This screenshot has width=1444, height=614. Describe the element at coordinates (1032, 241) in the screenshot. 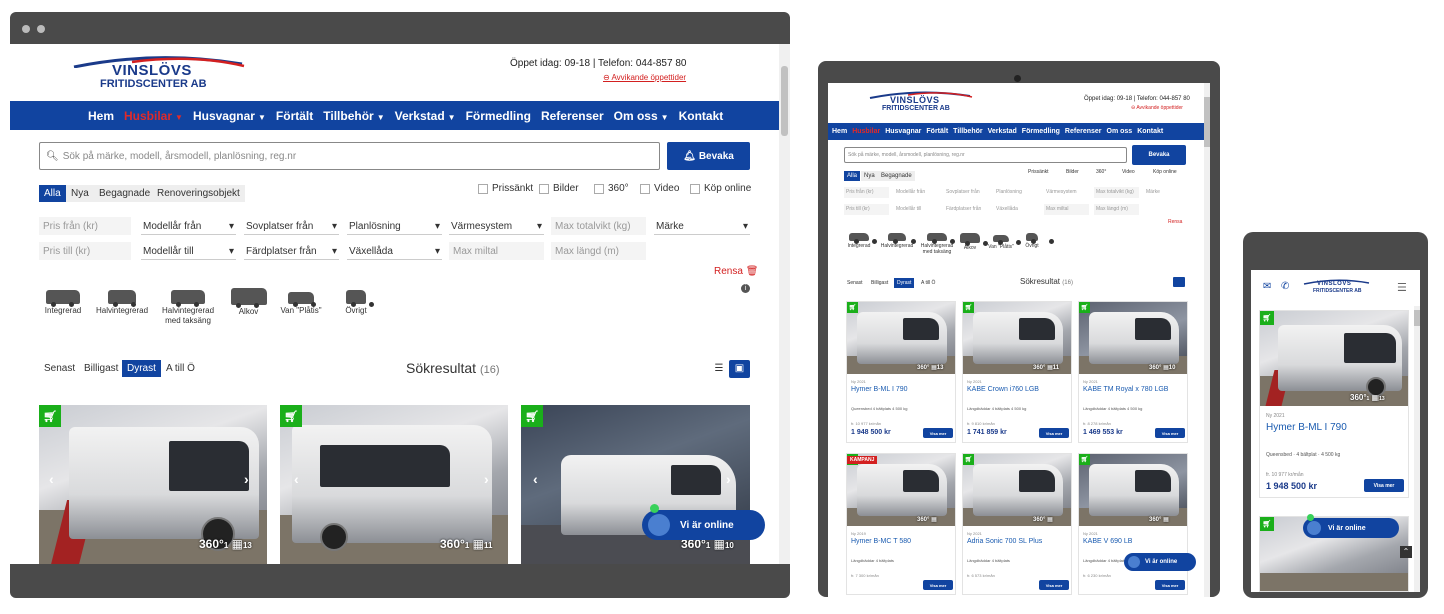

I see `vehicle-type-ovrigt: Övrigt` at that location.